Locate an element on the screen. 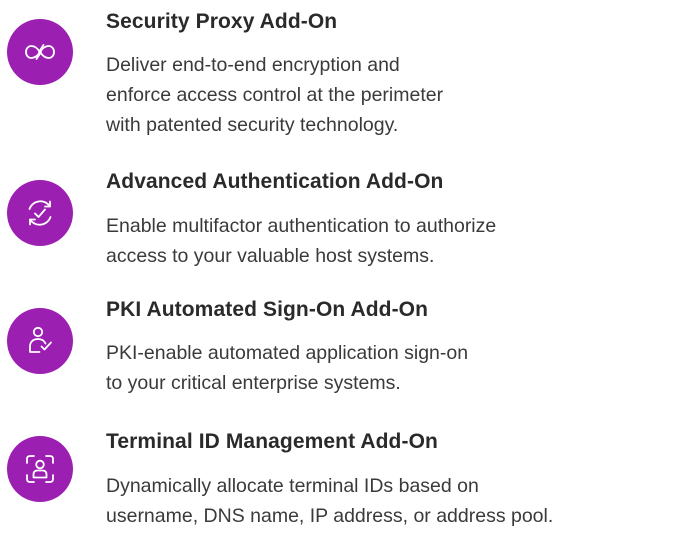  advanced-authentication-badge is located at coordinates (40, 213).